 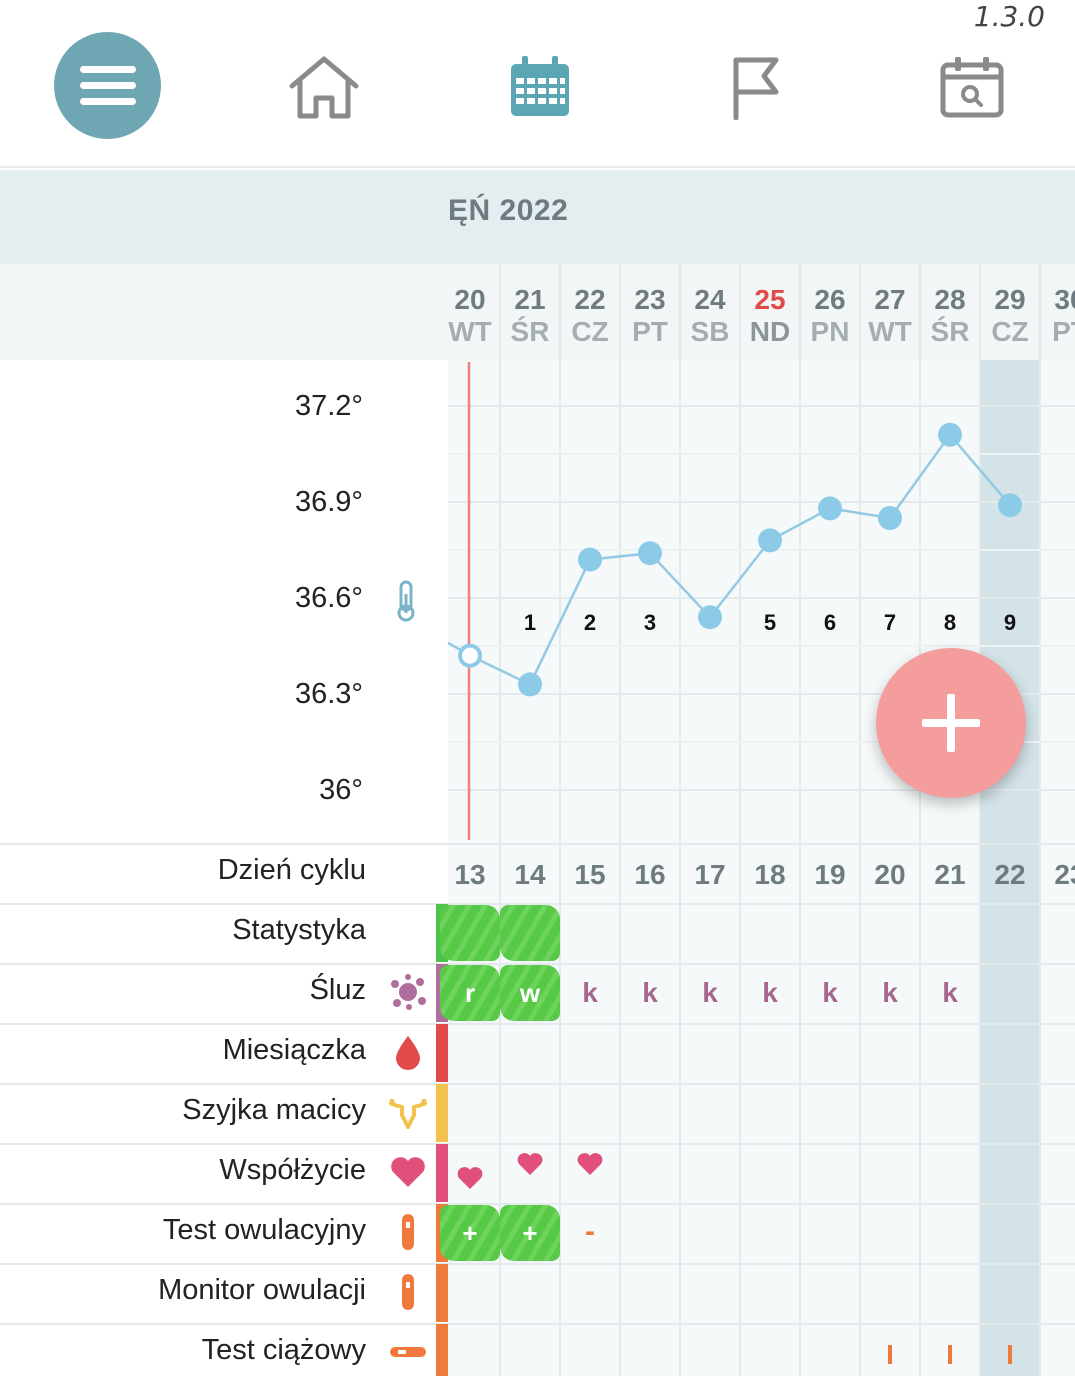 What do you see at coordinates (408, 1232) in the screenshot?
I see `ovulation-test-icon` at bounding box center [408, 1232].